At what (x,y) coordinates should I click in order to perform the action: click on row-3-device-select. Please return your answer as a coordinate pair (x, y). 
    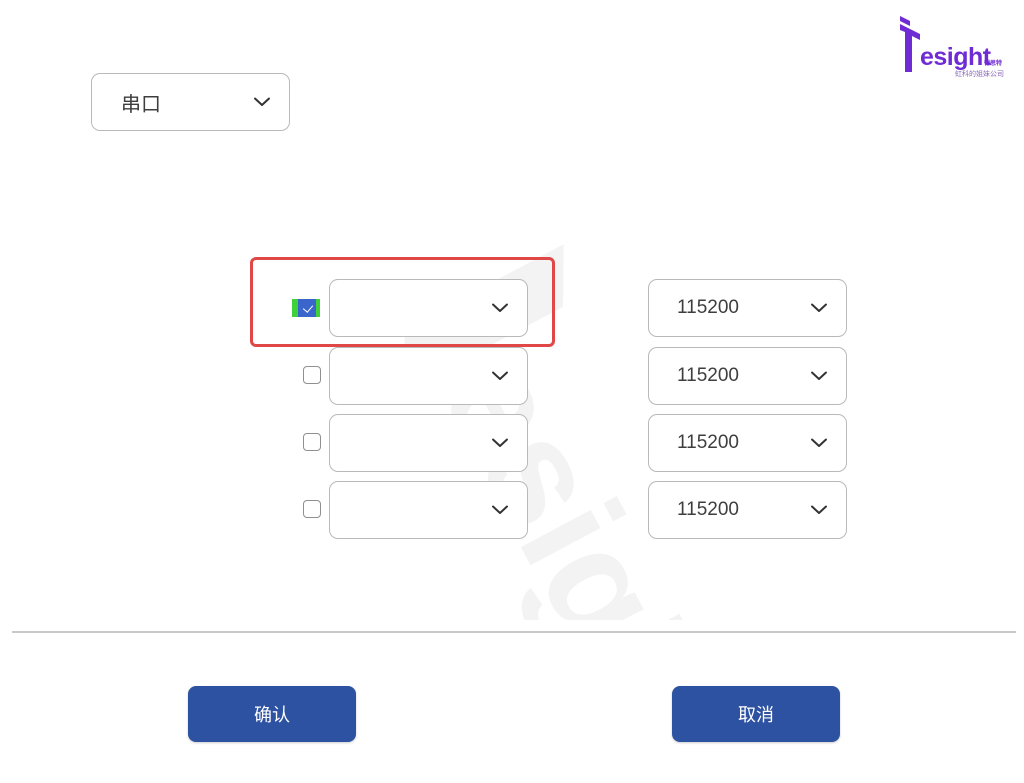
    Looking at the image, I should click on (428, 443).